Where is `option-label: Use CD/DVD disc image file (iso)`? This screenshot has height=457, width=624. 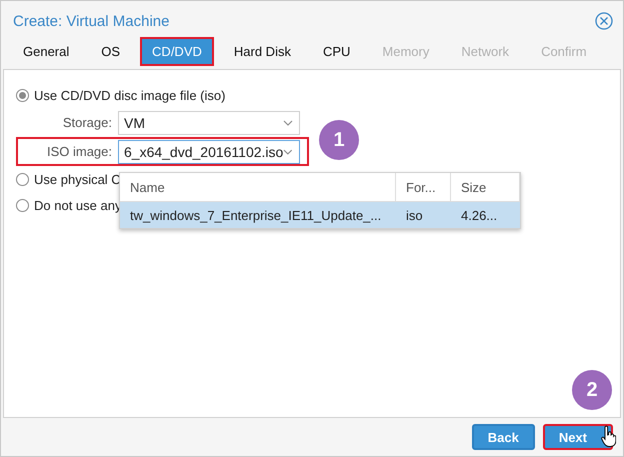
option-label: Use CD/DVD disc image file (iso) is located at coordinates (130, 95).